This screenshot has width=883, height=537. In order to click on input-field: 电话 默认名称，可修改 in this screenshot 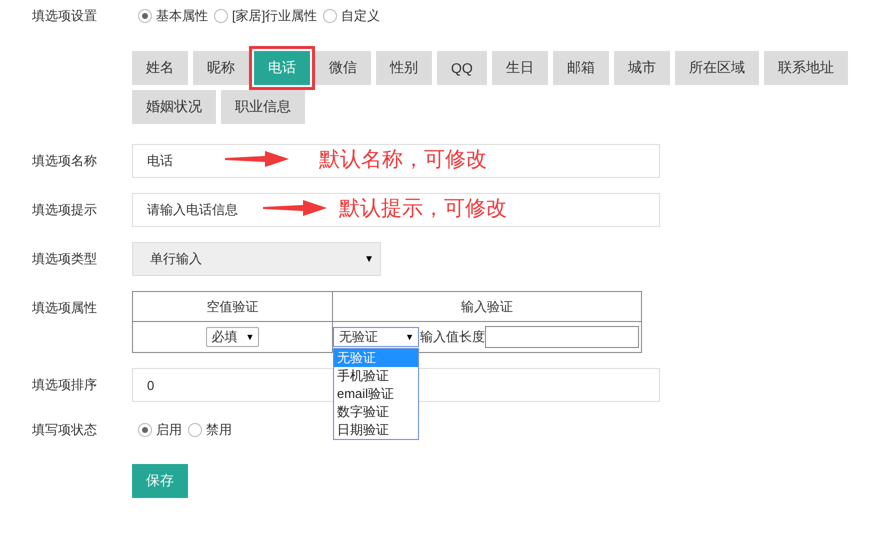, I will do `click(396, 161)`.